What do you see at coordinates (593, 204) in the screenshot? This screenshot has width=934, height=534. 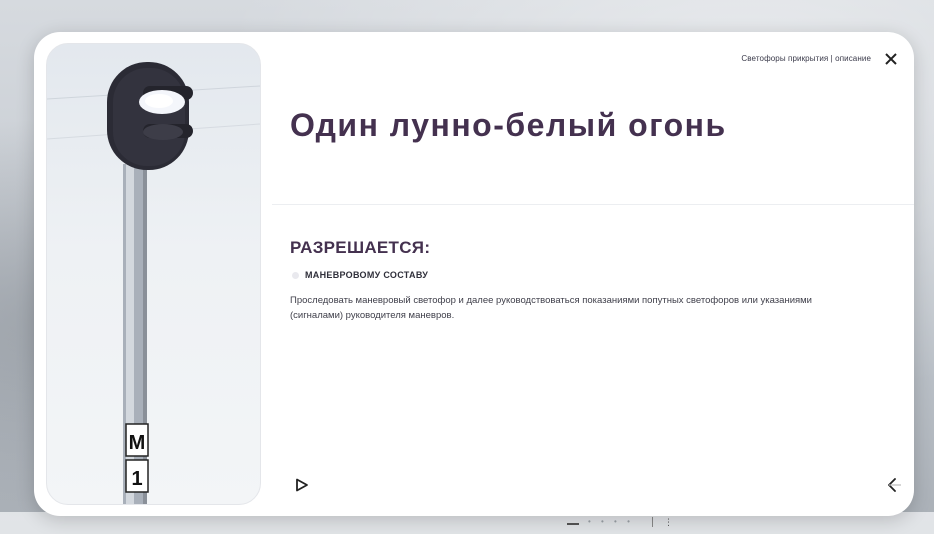 I see `divider` at bounding box center [593, 204].